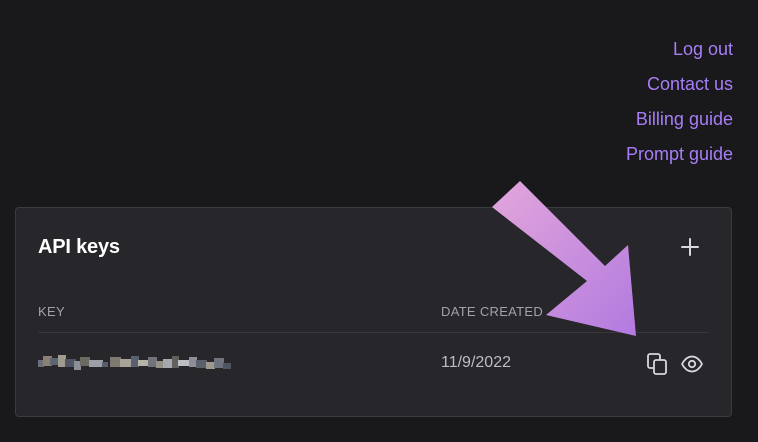  Describe the element at coordinates (492, 311) in the screenshot. I see `date-created-column-header: DATE CREATED` at that location.